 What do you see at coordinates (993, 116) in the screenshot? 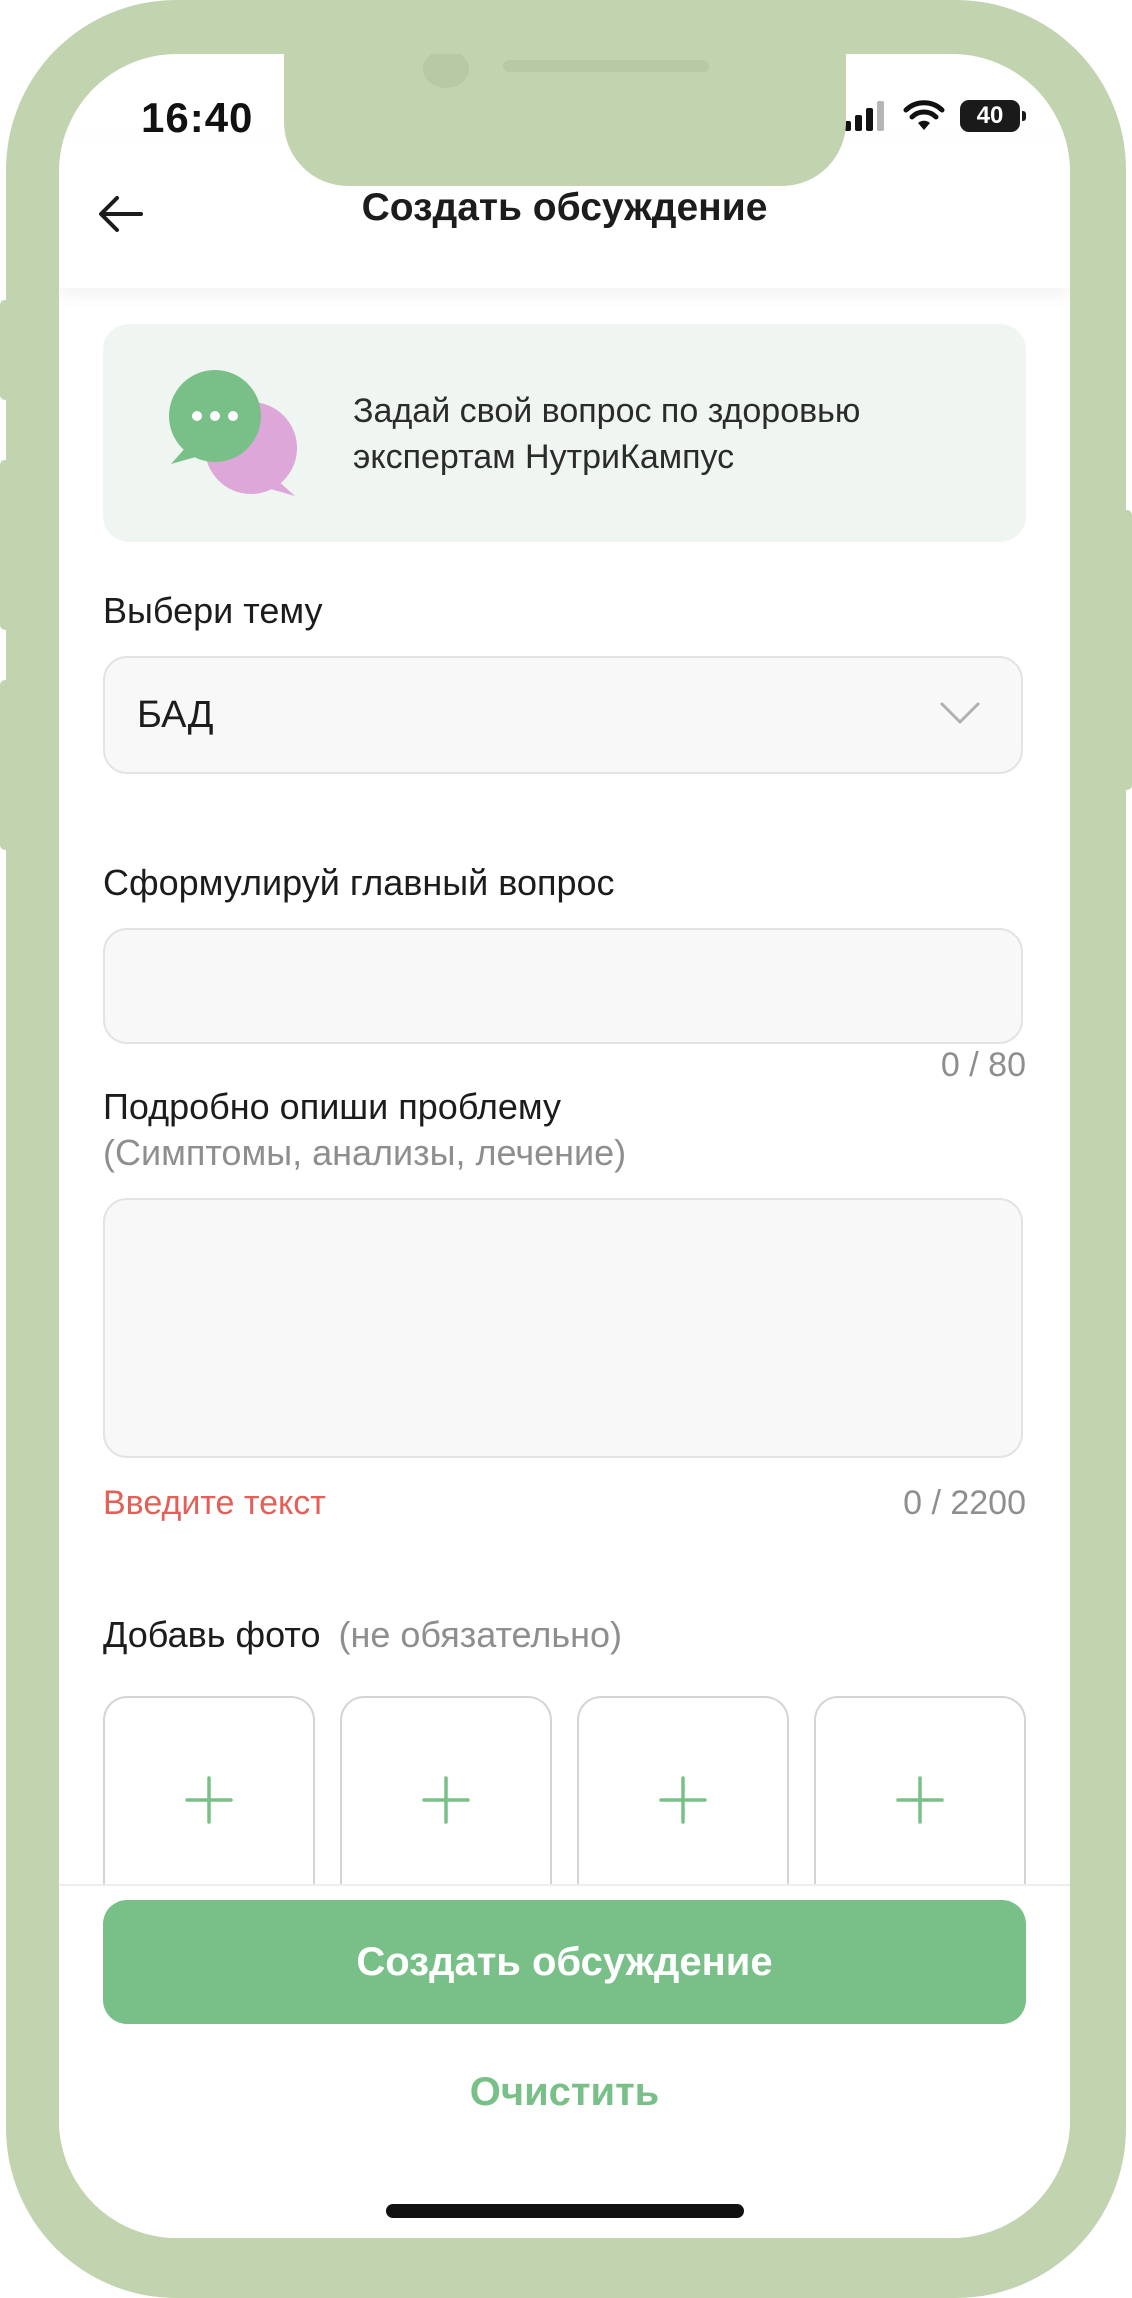
I see `battery-icon: 40` at bounding box center [993, 116].